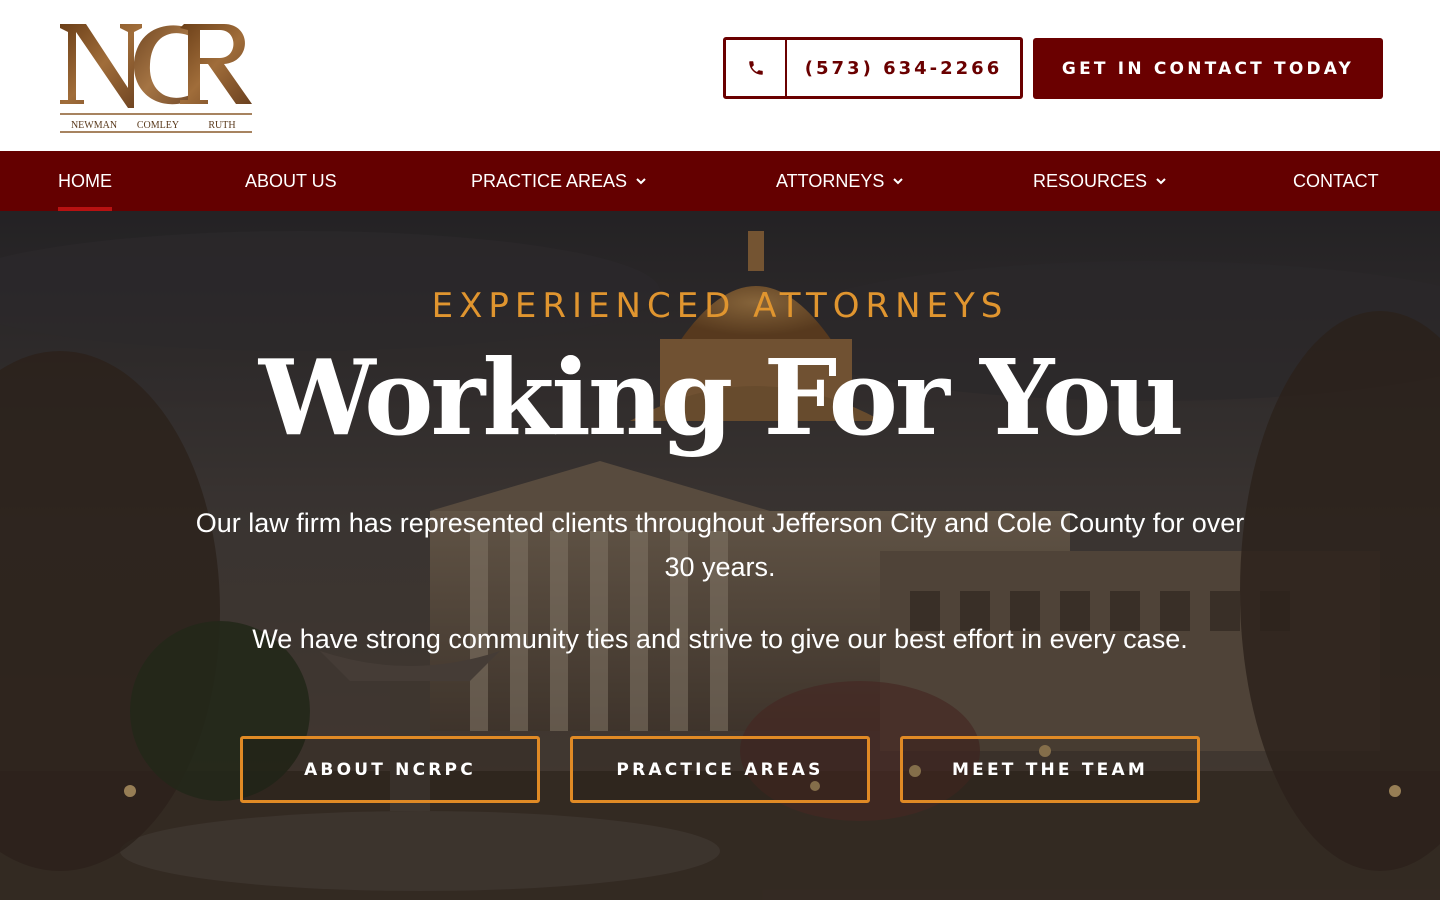 The image size is (1440, 900). I want to click on ncr-logo: NEWMAN COMLEY RUTH, so click(156, 78).